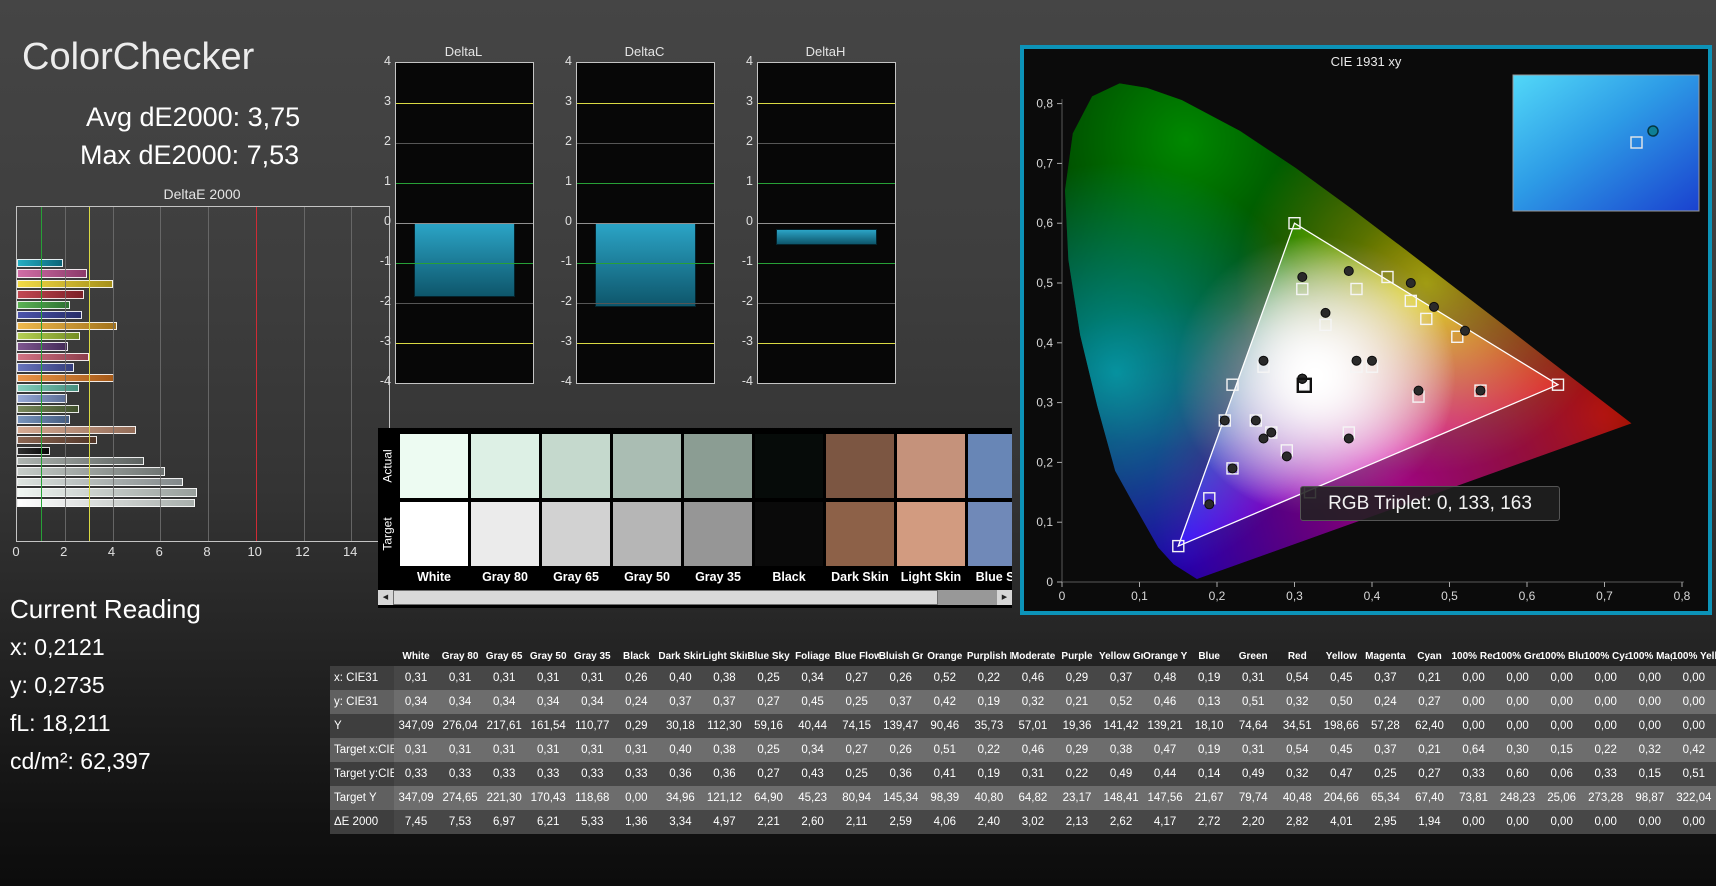 The height and width of the screenshot is (886, 1716). What do you see at coordinates (592, 822) in the screenshot?
I see `table-cell: 5,33` at bounding box center [592, 822].